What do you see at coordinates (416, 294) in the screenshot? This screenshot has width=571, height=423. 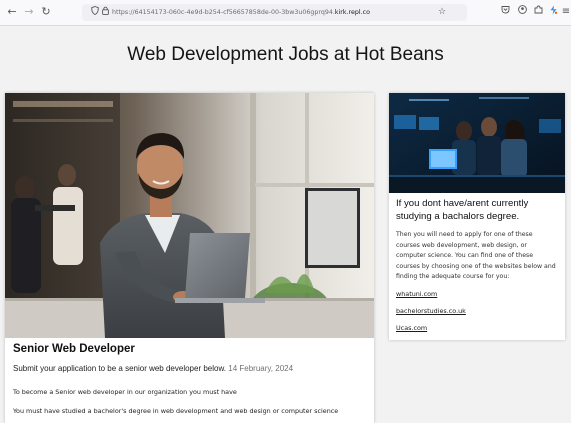 I see `link-whatuni: whatuni.com` at bounding box center [416, 294].